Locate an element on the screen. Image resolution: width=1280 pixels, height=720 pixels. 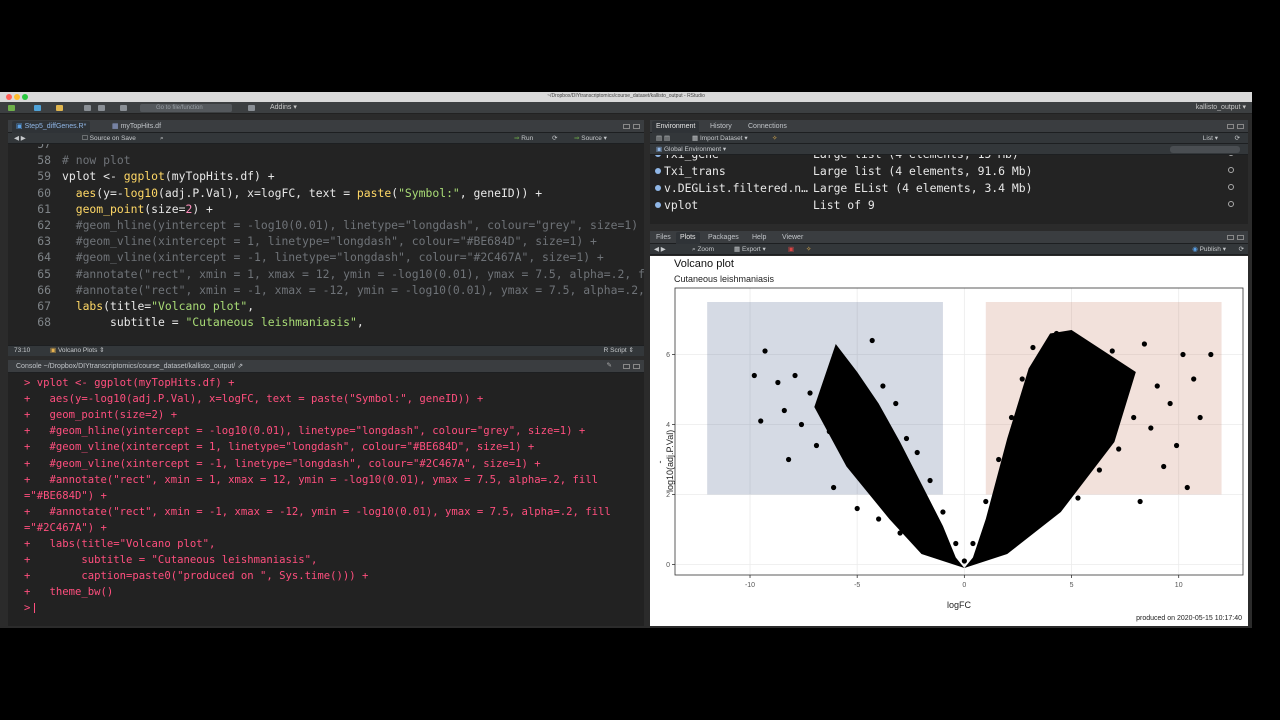
load-workspace-icon: ▤ ▤ is located at coordinates (663, 138).